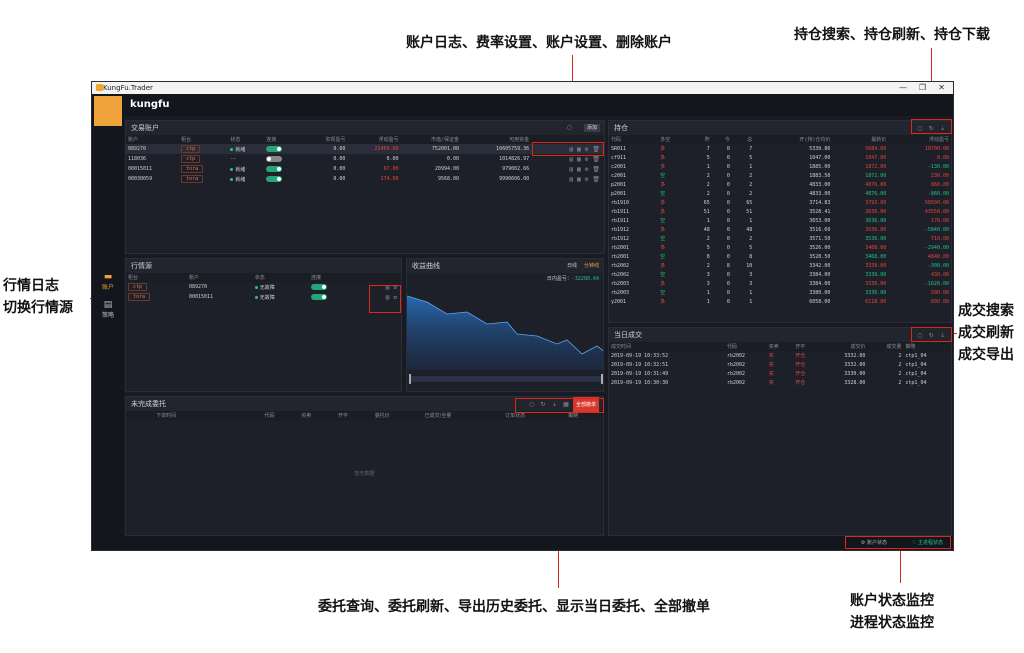  Describe the element at coordinates (263, 287) in the screenshot. I see `table-row: ctp 089270 无故障 ▤ ⇄` at that location.